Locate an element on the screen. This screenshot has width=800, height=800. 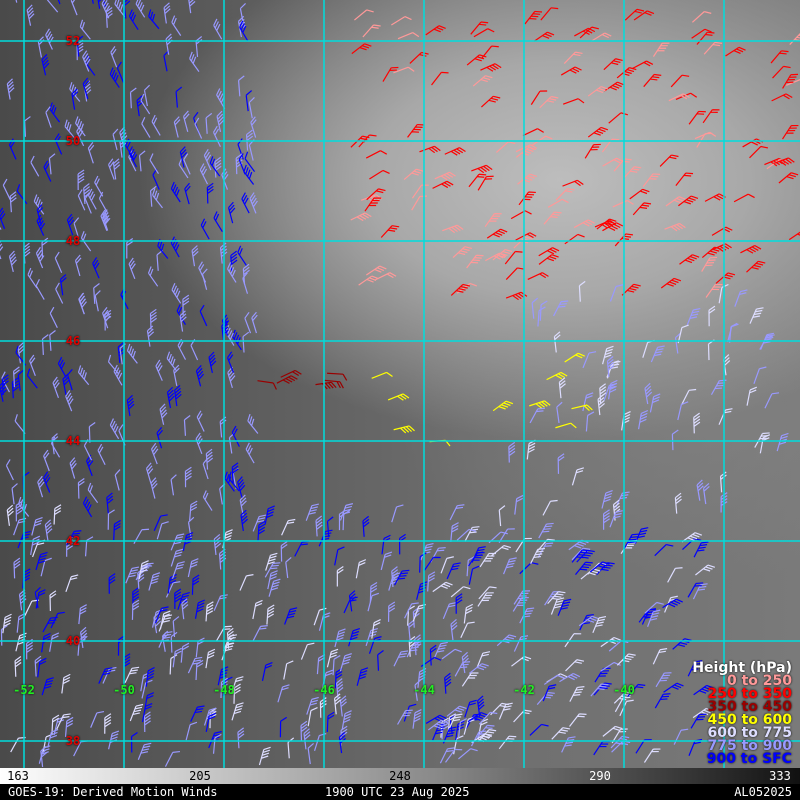
timestamp: 1900 UTC 23 Aug 2025 is located at coordinates (397, 792).